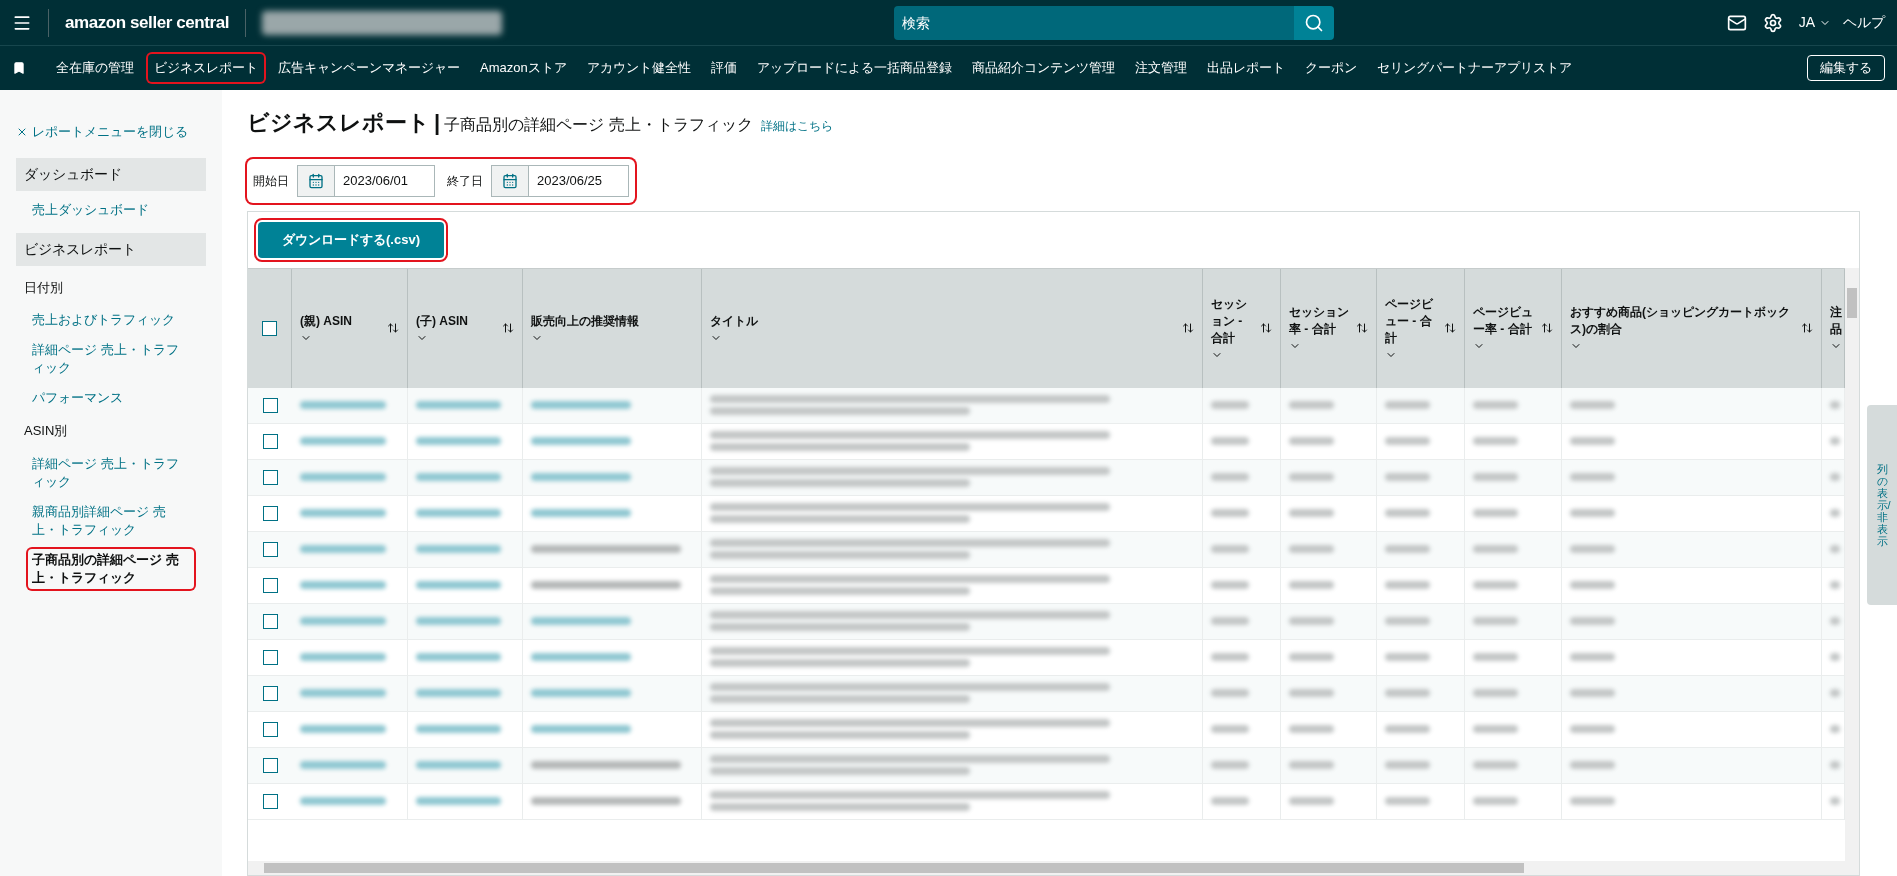 Image resolution: width=1897 pixels, height=876 pixels. I want to click on calendar-icon, so click(510, 181).